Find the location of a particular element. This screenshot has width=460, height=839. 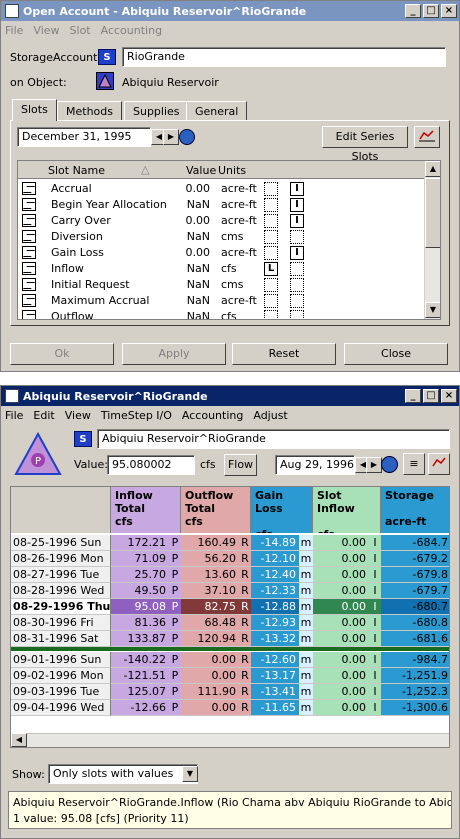

outflow-value: 56.20 is located at coordinates (210, 559).